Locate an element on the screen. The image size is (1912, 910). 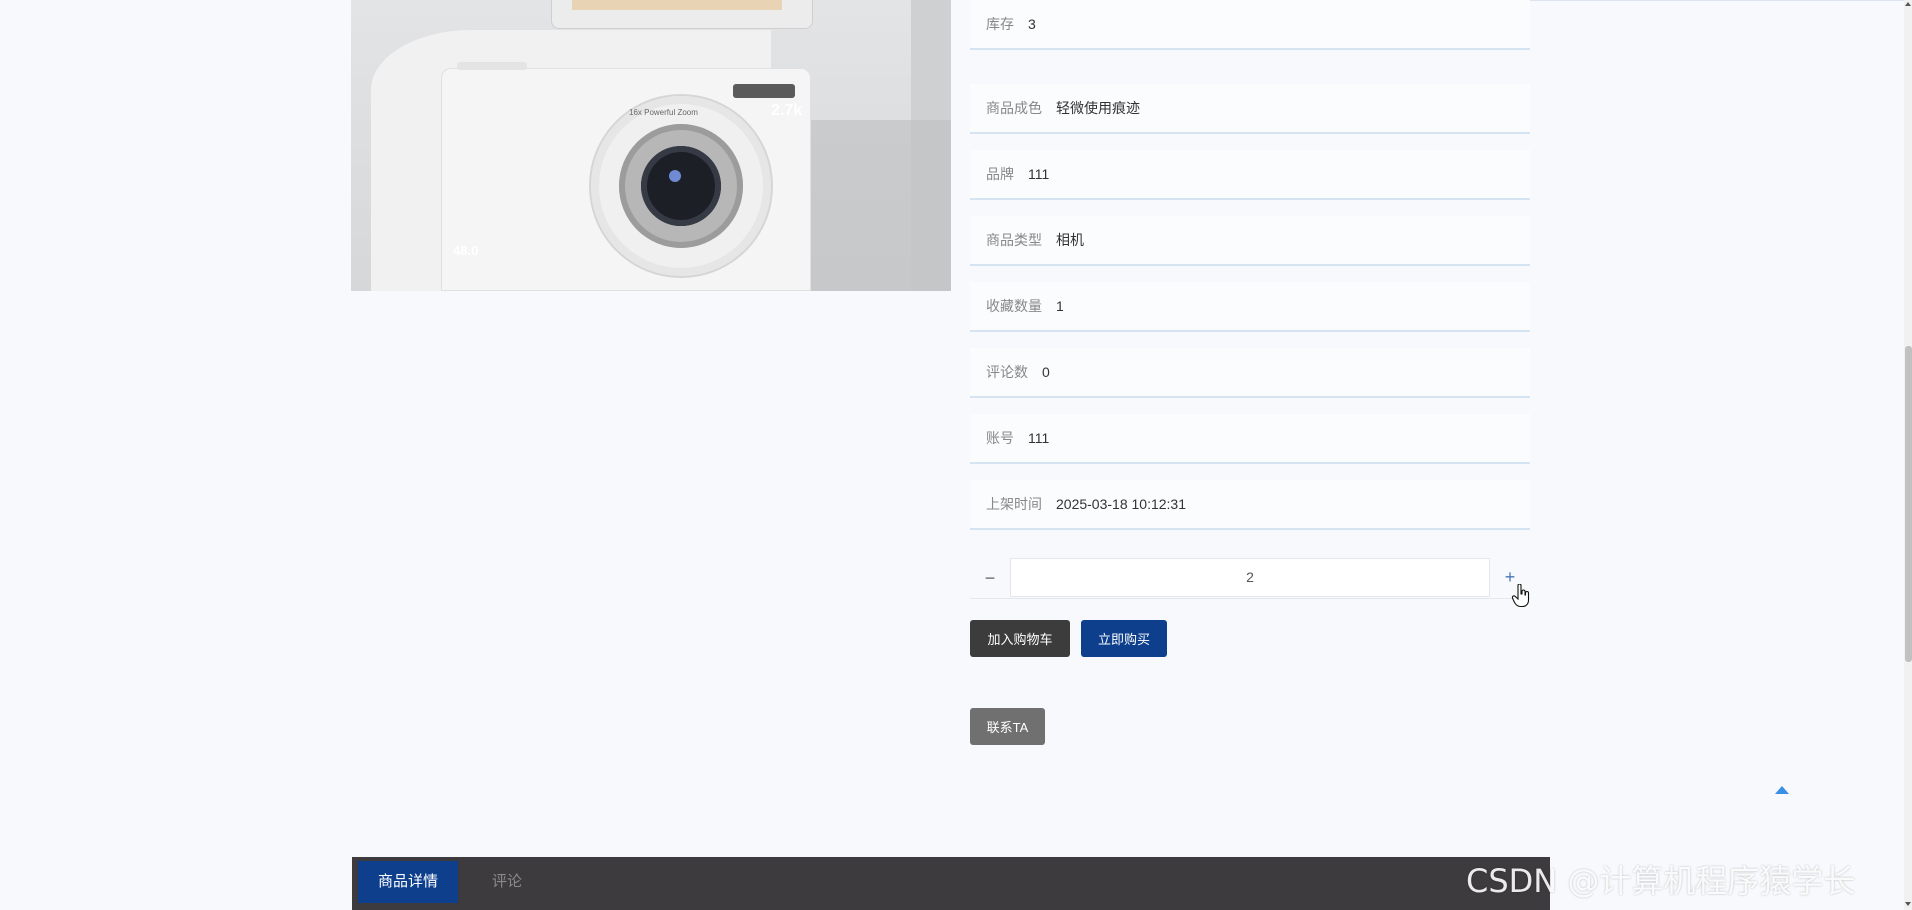
info-value: 2025-03-18 10:12:31 is located at coordinates (1121, 504).